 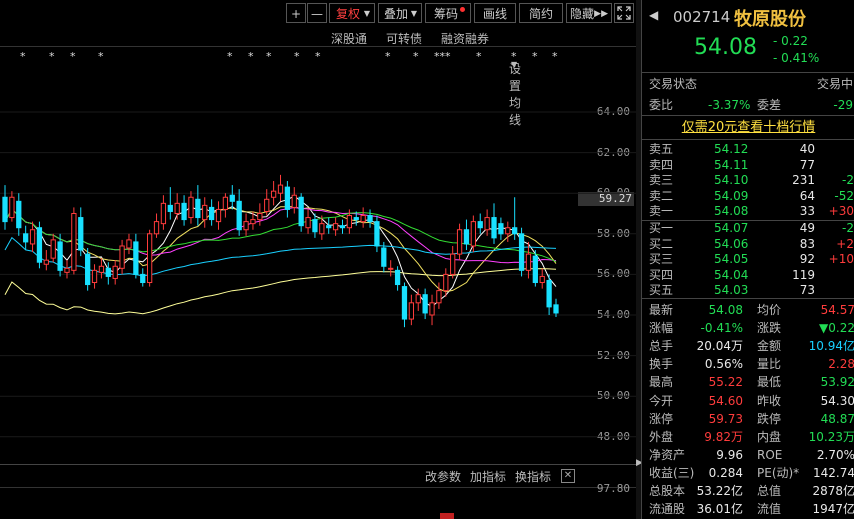 What do you see at coordinates (661, 180) in the screenshot?
I see `ask-level-label: 卖三` at bounding box center [661, 180].